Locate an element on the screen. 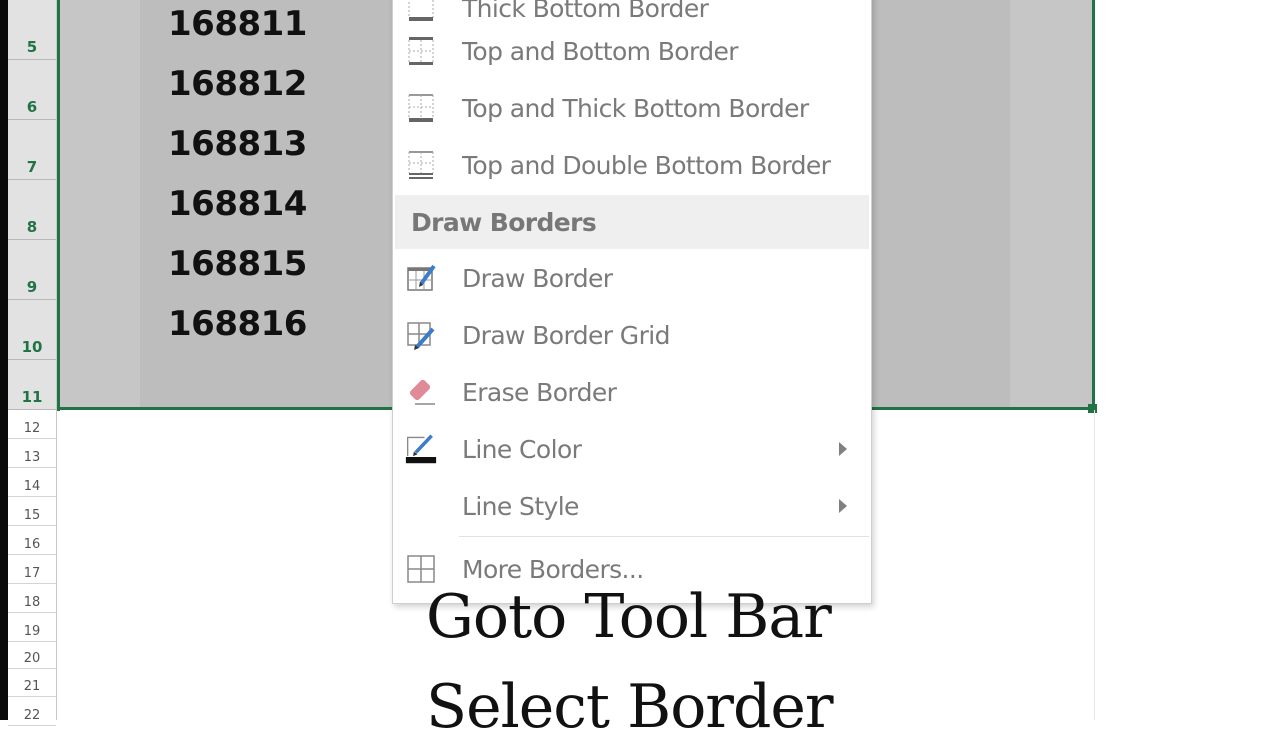 This screenshot has width=1280, height=742. top-double-bottom-border-icon is located at coordinates (421, 165).